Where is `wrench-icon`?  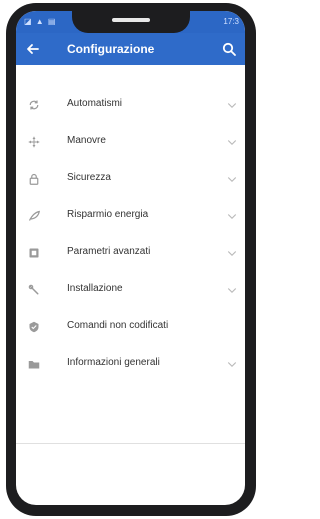
wrench-icon is located at coordinates (33, 289).